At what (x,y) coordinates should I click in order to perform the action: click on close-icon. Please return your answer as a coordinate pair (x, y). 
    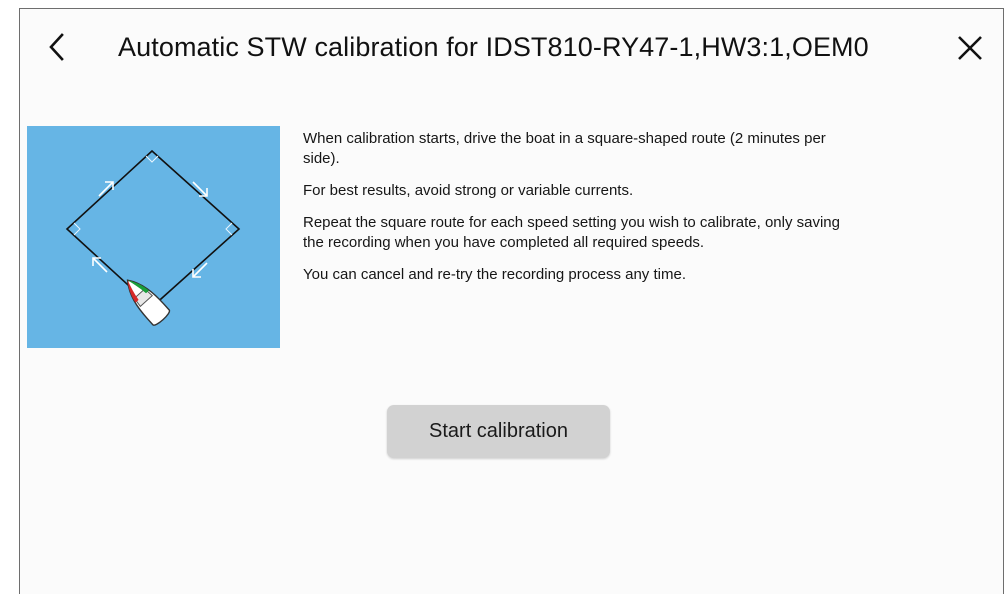
    Looking at the image, I should click on (970, 48).